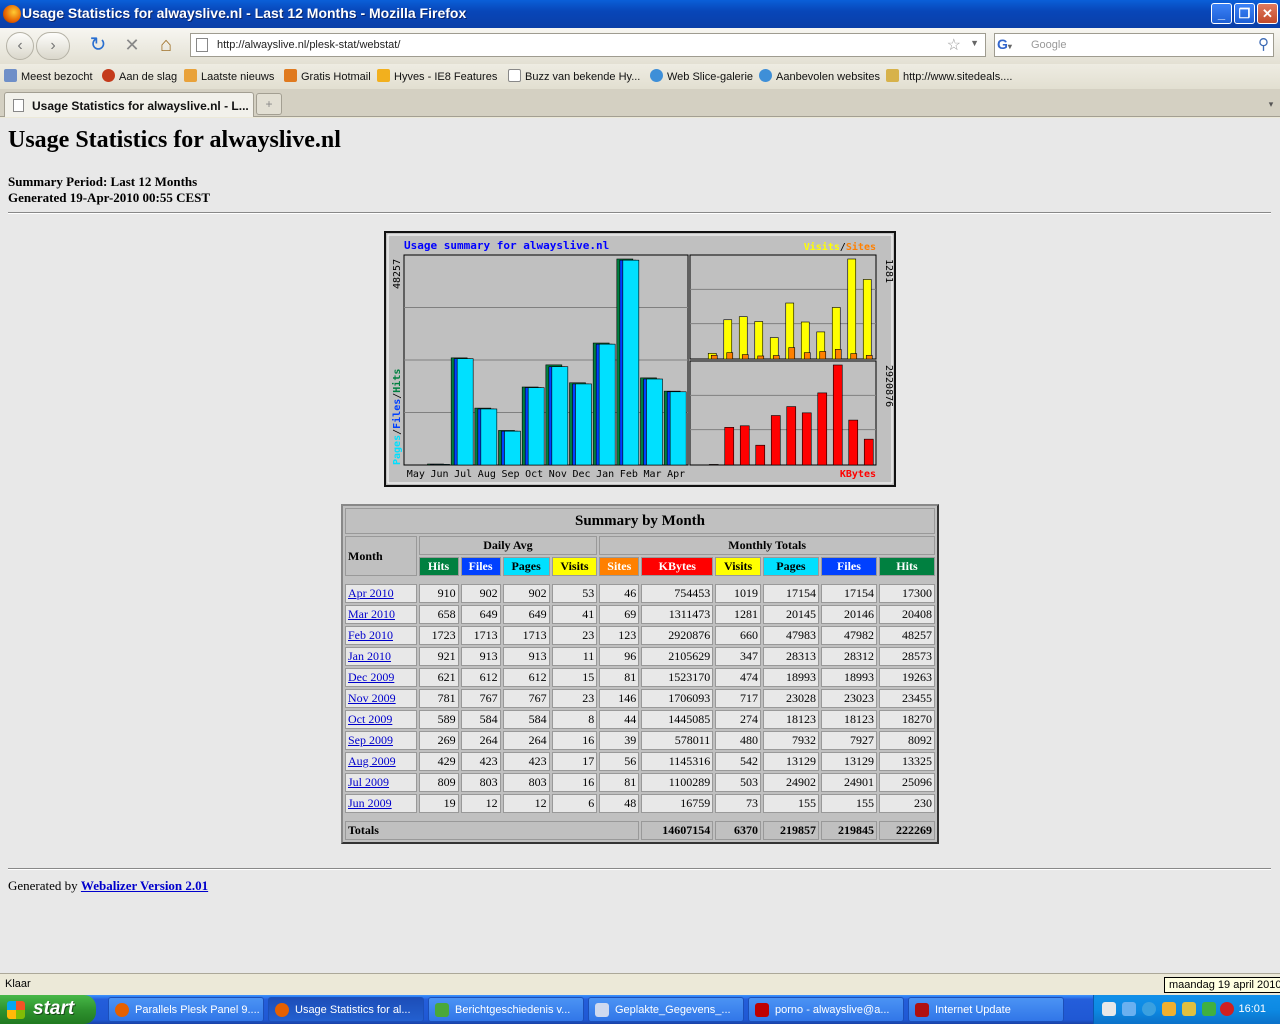 The image size is (1280, 1024). What do you see at coordinates (372, 761) in the screenshot?
I see `month-link: Aug 2009` at bounding box center [372, 761].